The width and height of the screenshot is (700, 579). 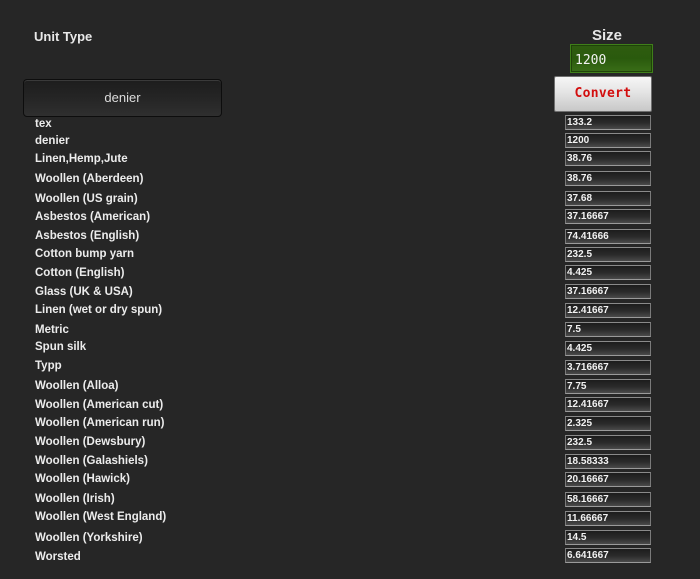 I want to click on unit-row-value-field: 18.58333, so click(x=608, y=461).